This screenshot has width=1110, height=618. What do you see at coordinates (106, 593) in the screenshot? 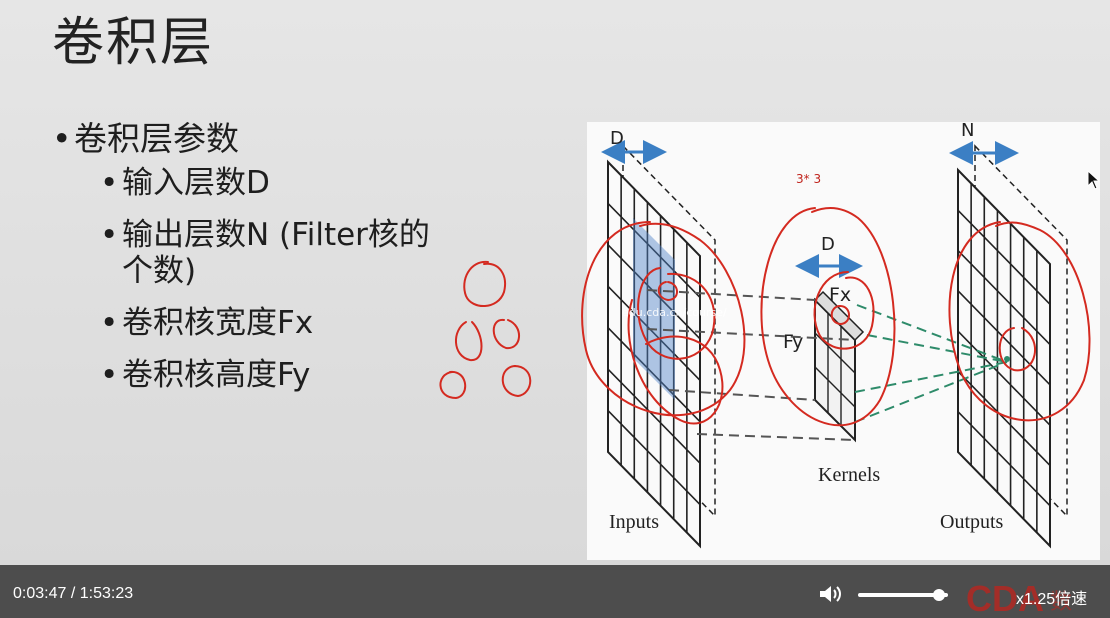
I see `total-time: 1:53:23` at bounding box center [106, 593].